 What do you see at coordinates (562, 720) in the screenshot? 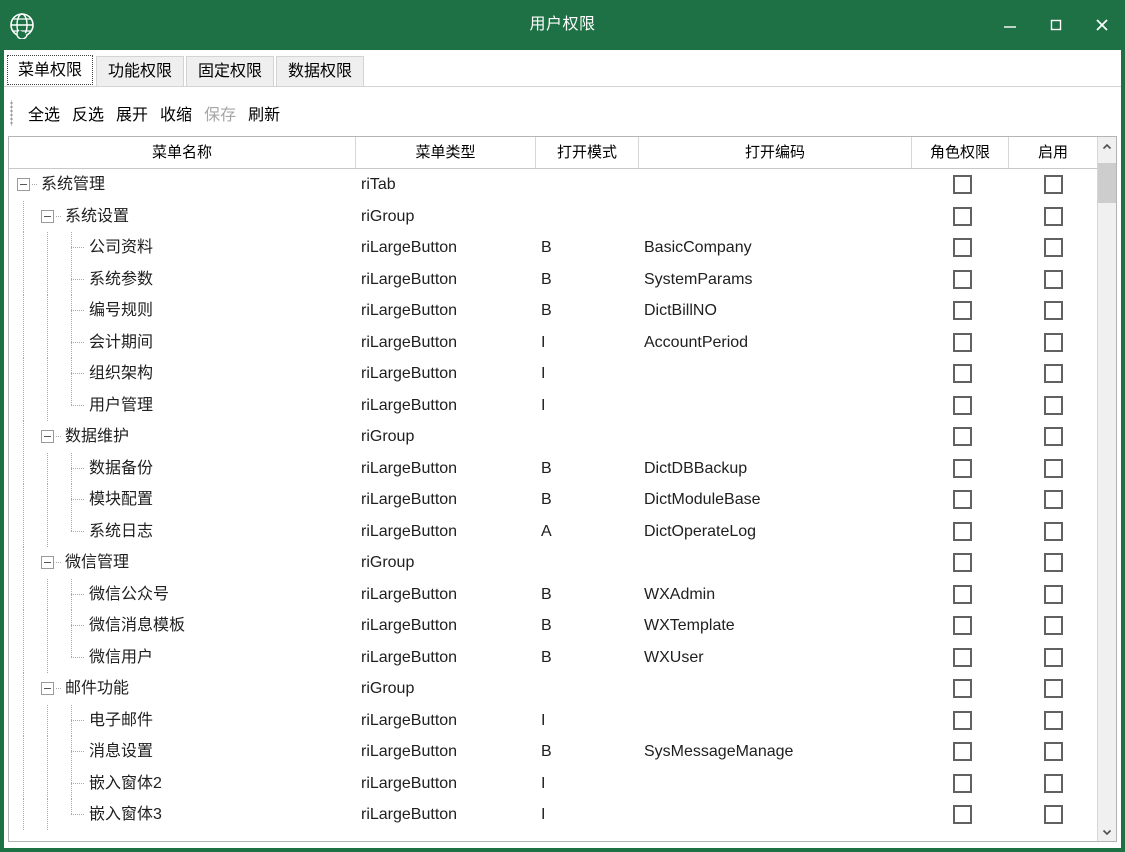
I see `table-row: 电子邮件 riLargeButton I` at bounding box center [562, 720].